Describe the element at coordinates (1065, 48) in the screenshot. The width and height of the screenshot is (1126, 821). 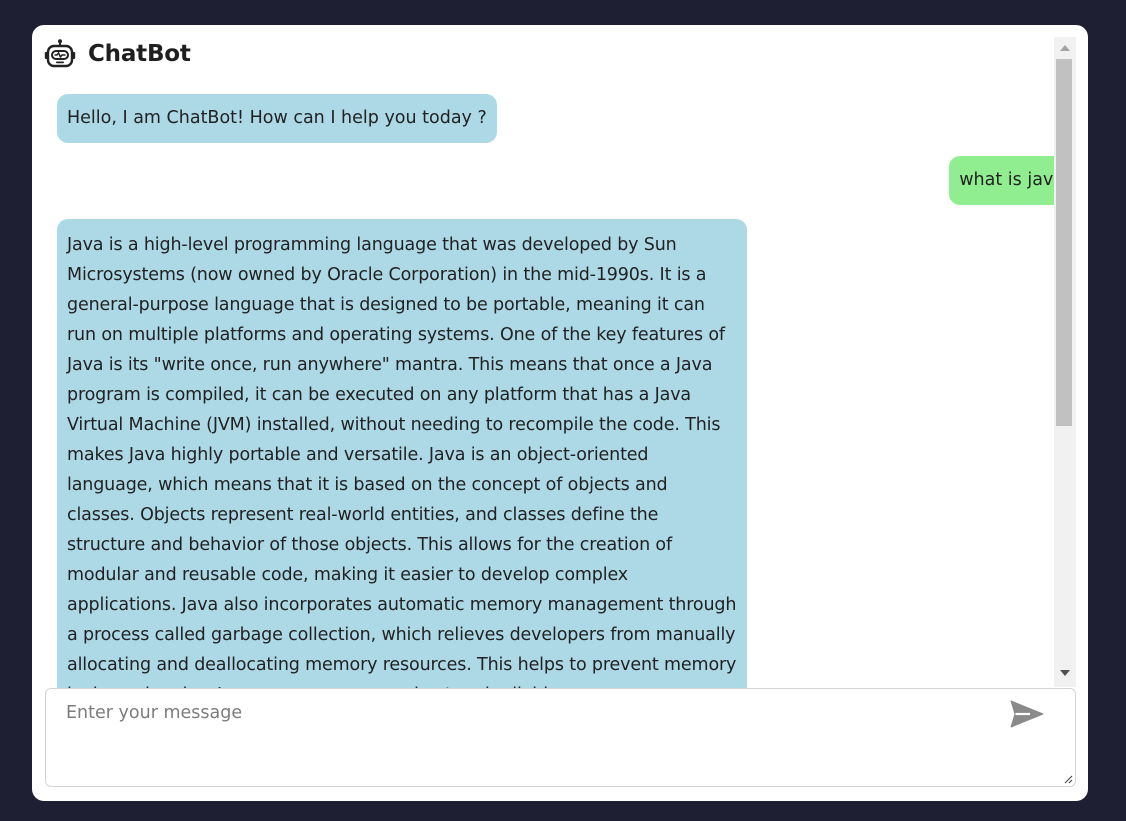
I see `scroll-up-arrow-icon` at that location.